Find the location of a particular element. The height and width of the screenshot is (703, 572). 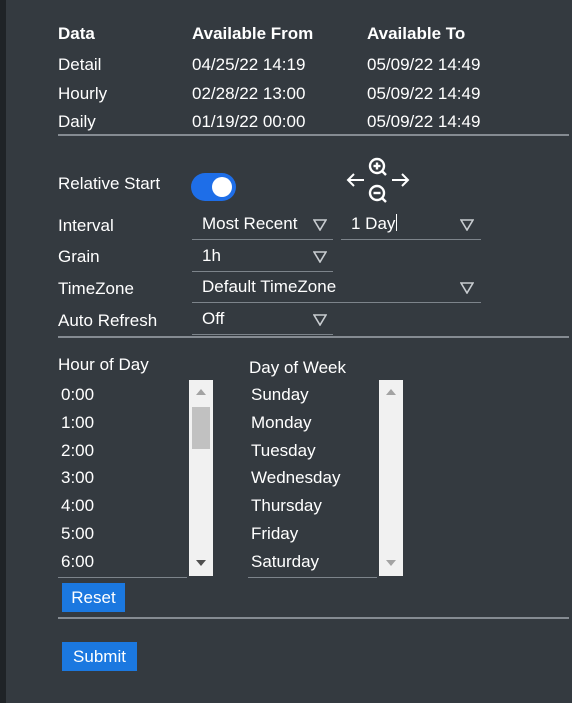

pan-right-arrow-icon is located at coordinates (401, 180).